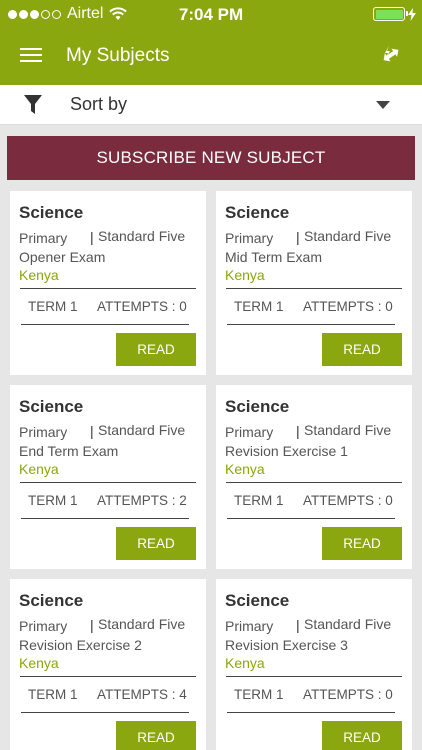 Image resolution: width=422 pixels, height=750 pixels. I want to click on exam-name: Revision Exercise 1, so click(286, 451).